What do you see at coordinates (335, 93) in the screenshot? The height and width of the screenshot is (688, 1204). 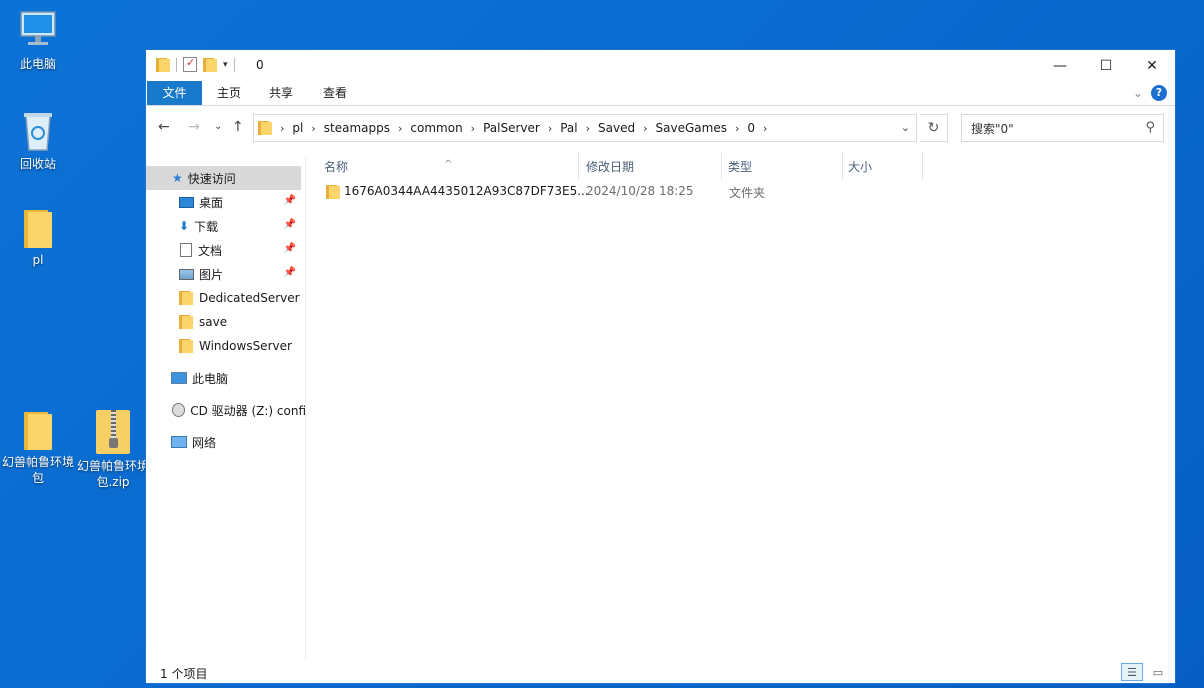 I see `tab-view: 查看` at bounding box center [335, 93].